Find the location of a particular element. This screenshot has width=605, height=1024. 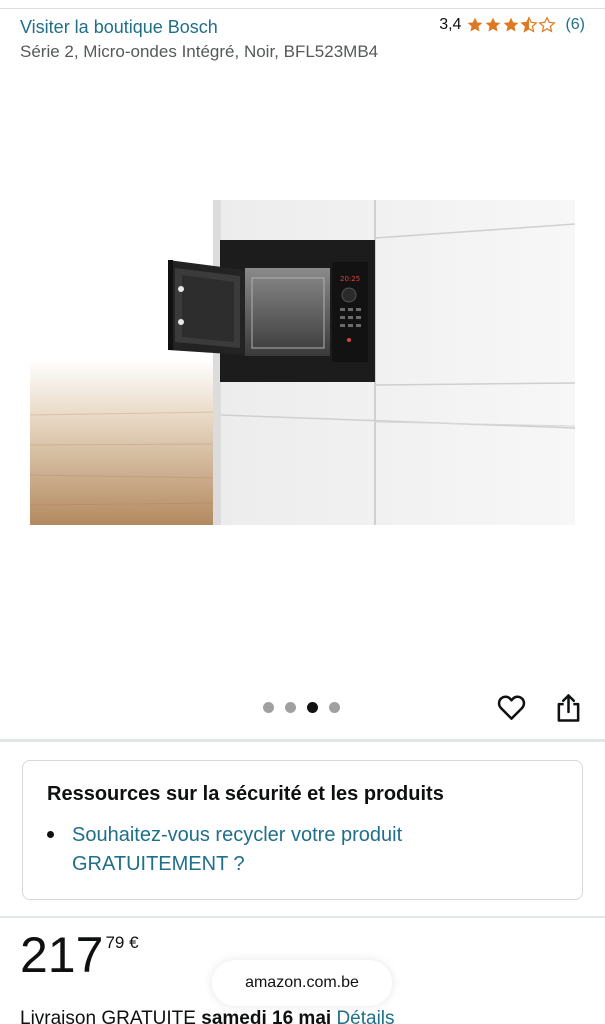

star-rating is located at coordinates (511, 25).